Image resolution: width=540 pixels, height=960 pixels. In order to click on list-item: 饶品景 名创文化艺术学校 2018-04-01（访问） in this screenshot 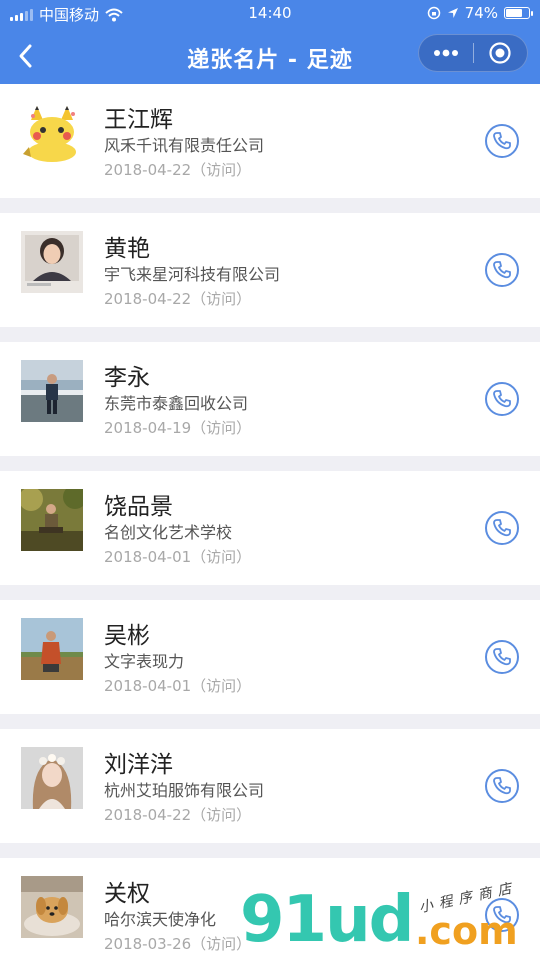, I will do `click(270, 528)`.